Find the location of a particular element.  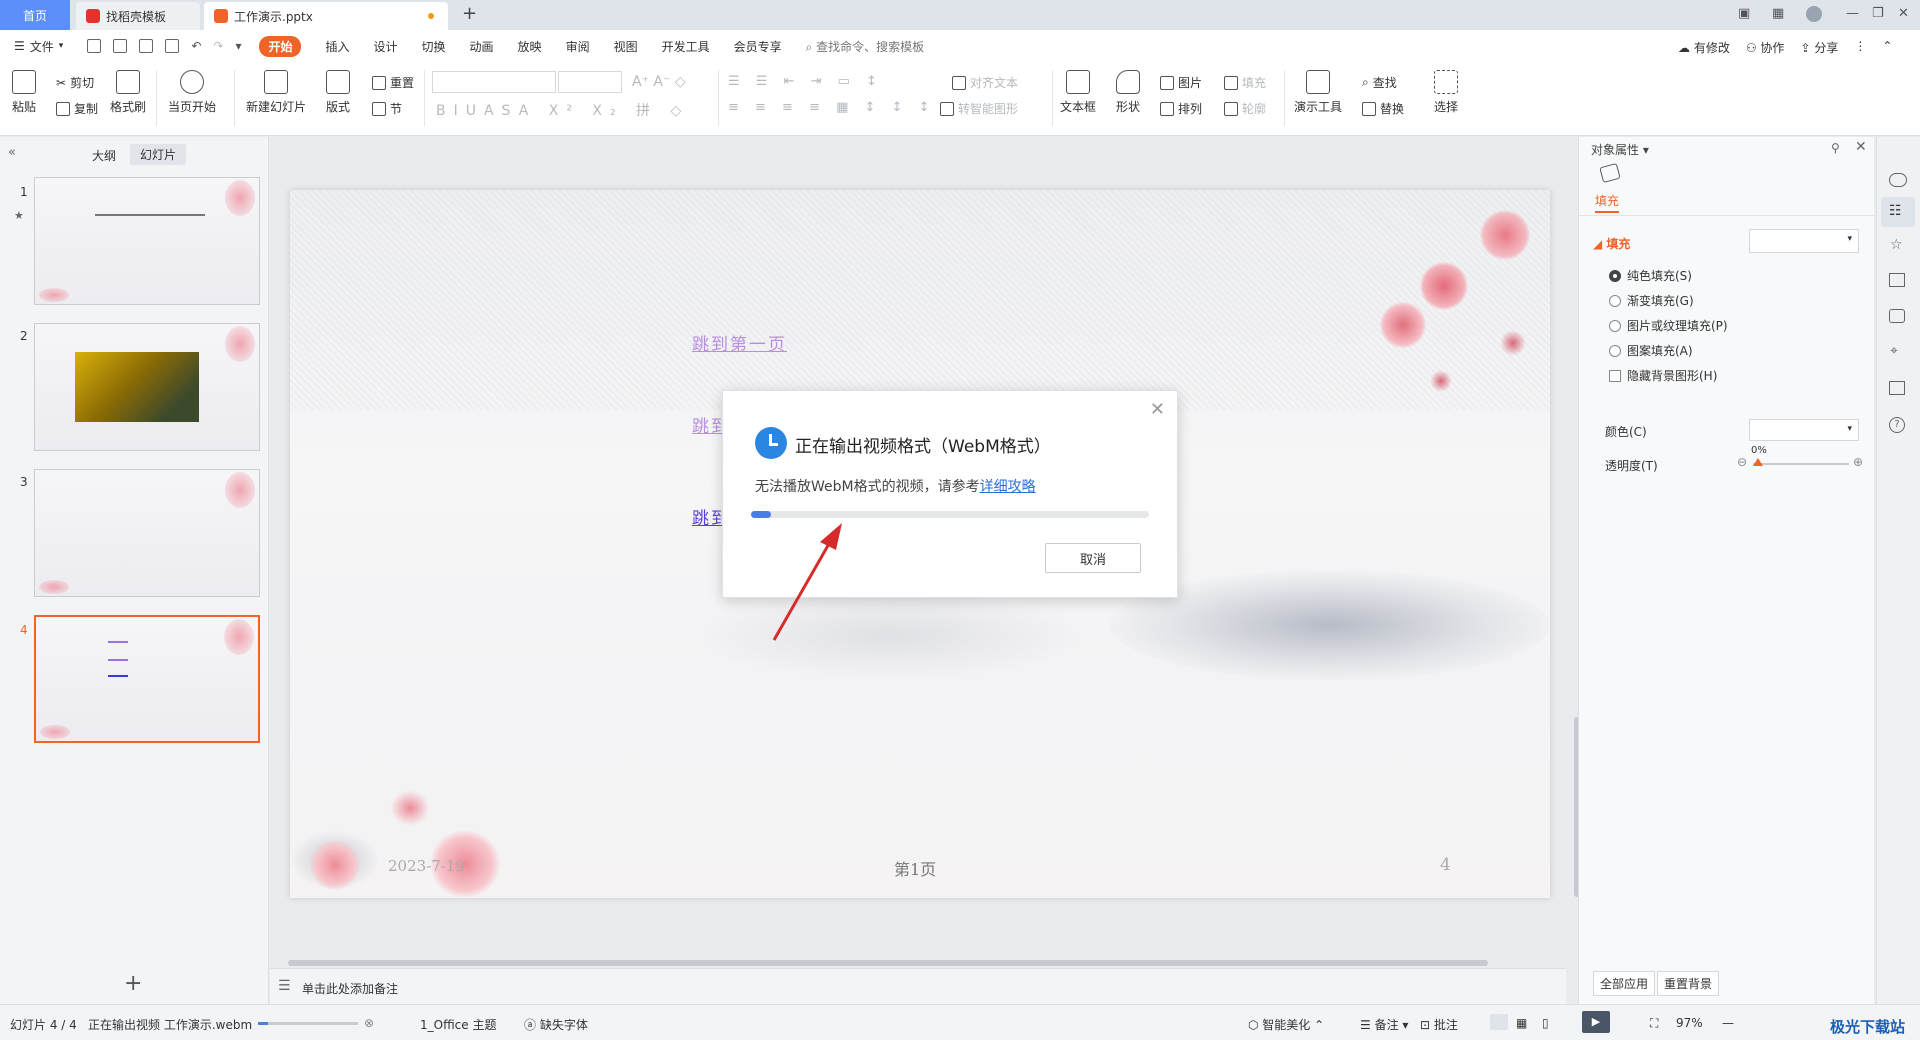

cancel-export-icon: ⊗ is located at coordinates (369, 1023).